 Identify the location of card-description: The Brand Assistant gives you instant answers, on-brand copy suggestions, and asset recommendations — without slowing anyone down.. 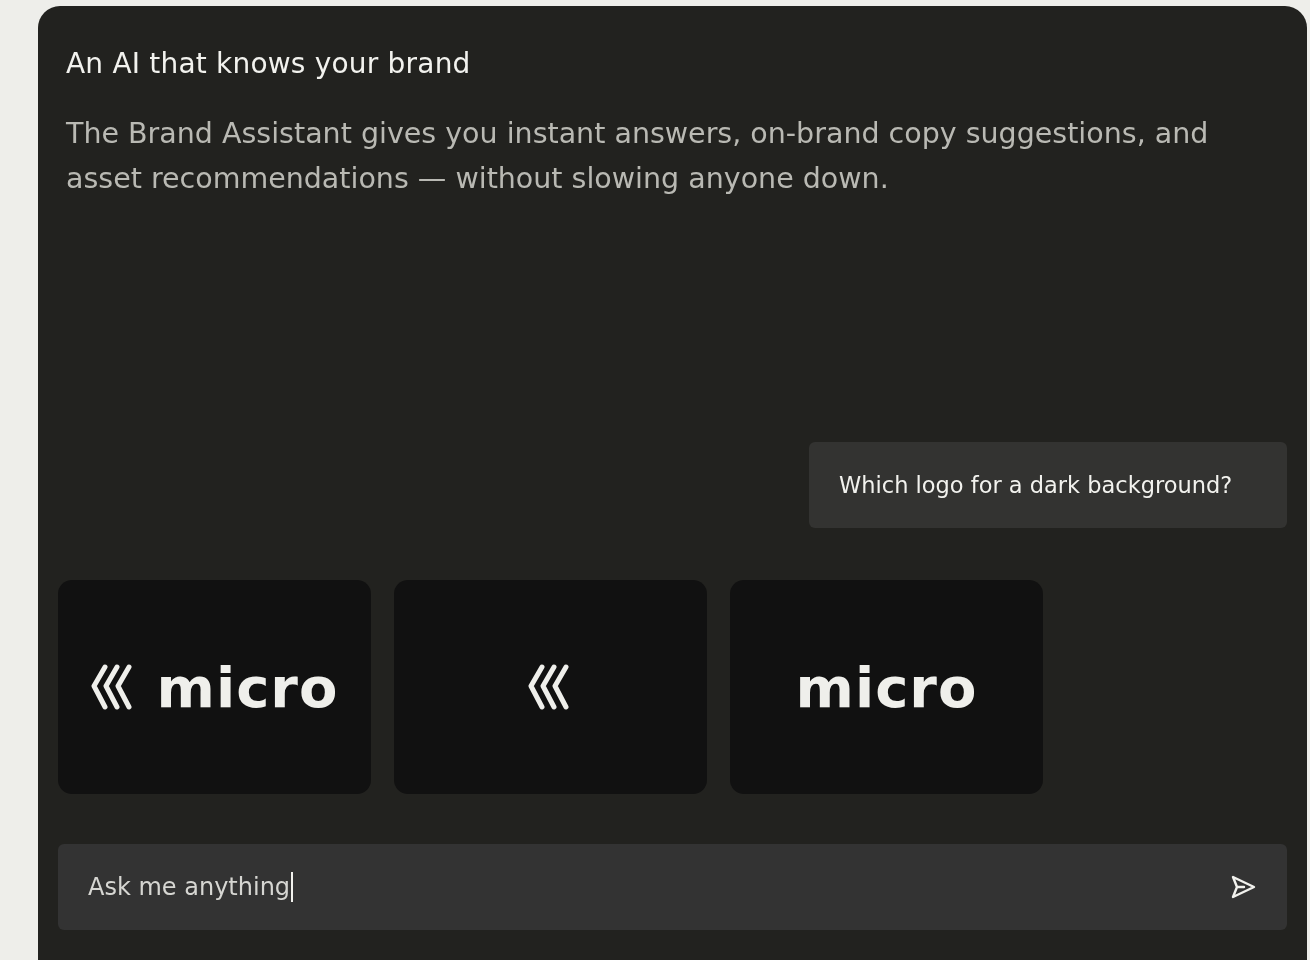
(637, 156).